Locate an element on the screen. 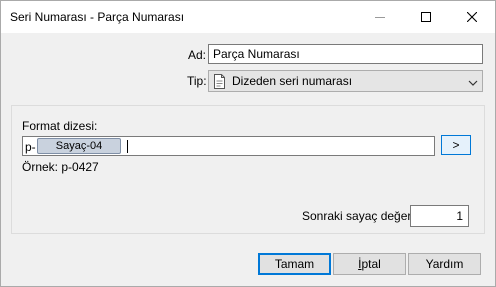  title-bar: Seri Numarası - Parça Numarası is located at coordinates (248, 17).